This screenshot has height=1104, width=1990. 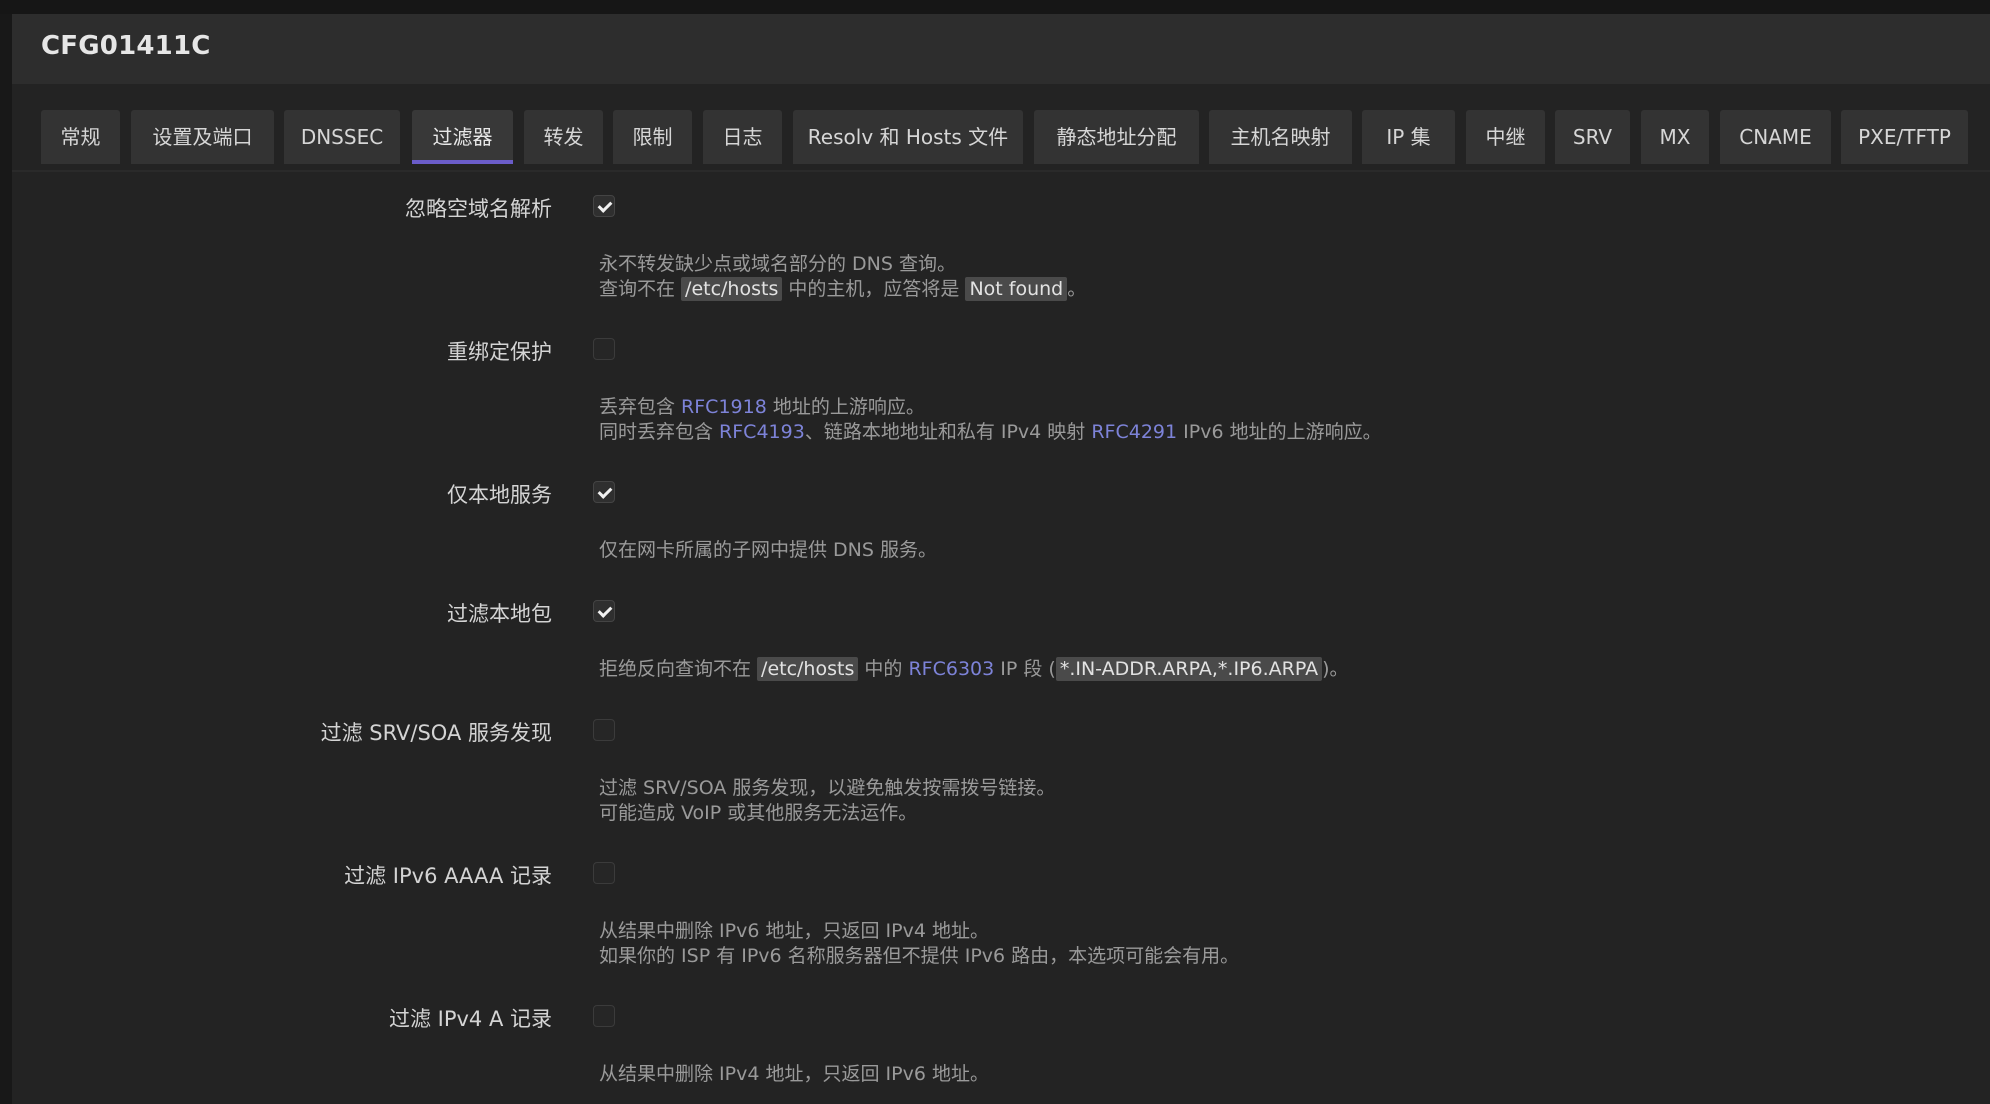 What do you see at coordinates (563, 137) in the screenshot?
I see `tab-forward: 转发` at bounding box center [563, 137].